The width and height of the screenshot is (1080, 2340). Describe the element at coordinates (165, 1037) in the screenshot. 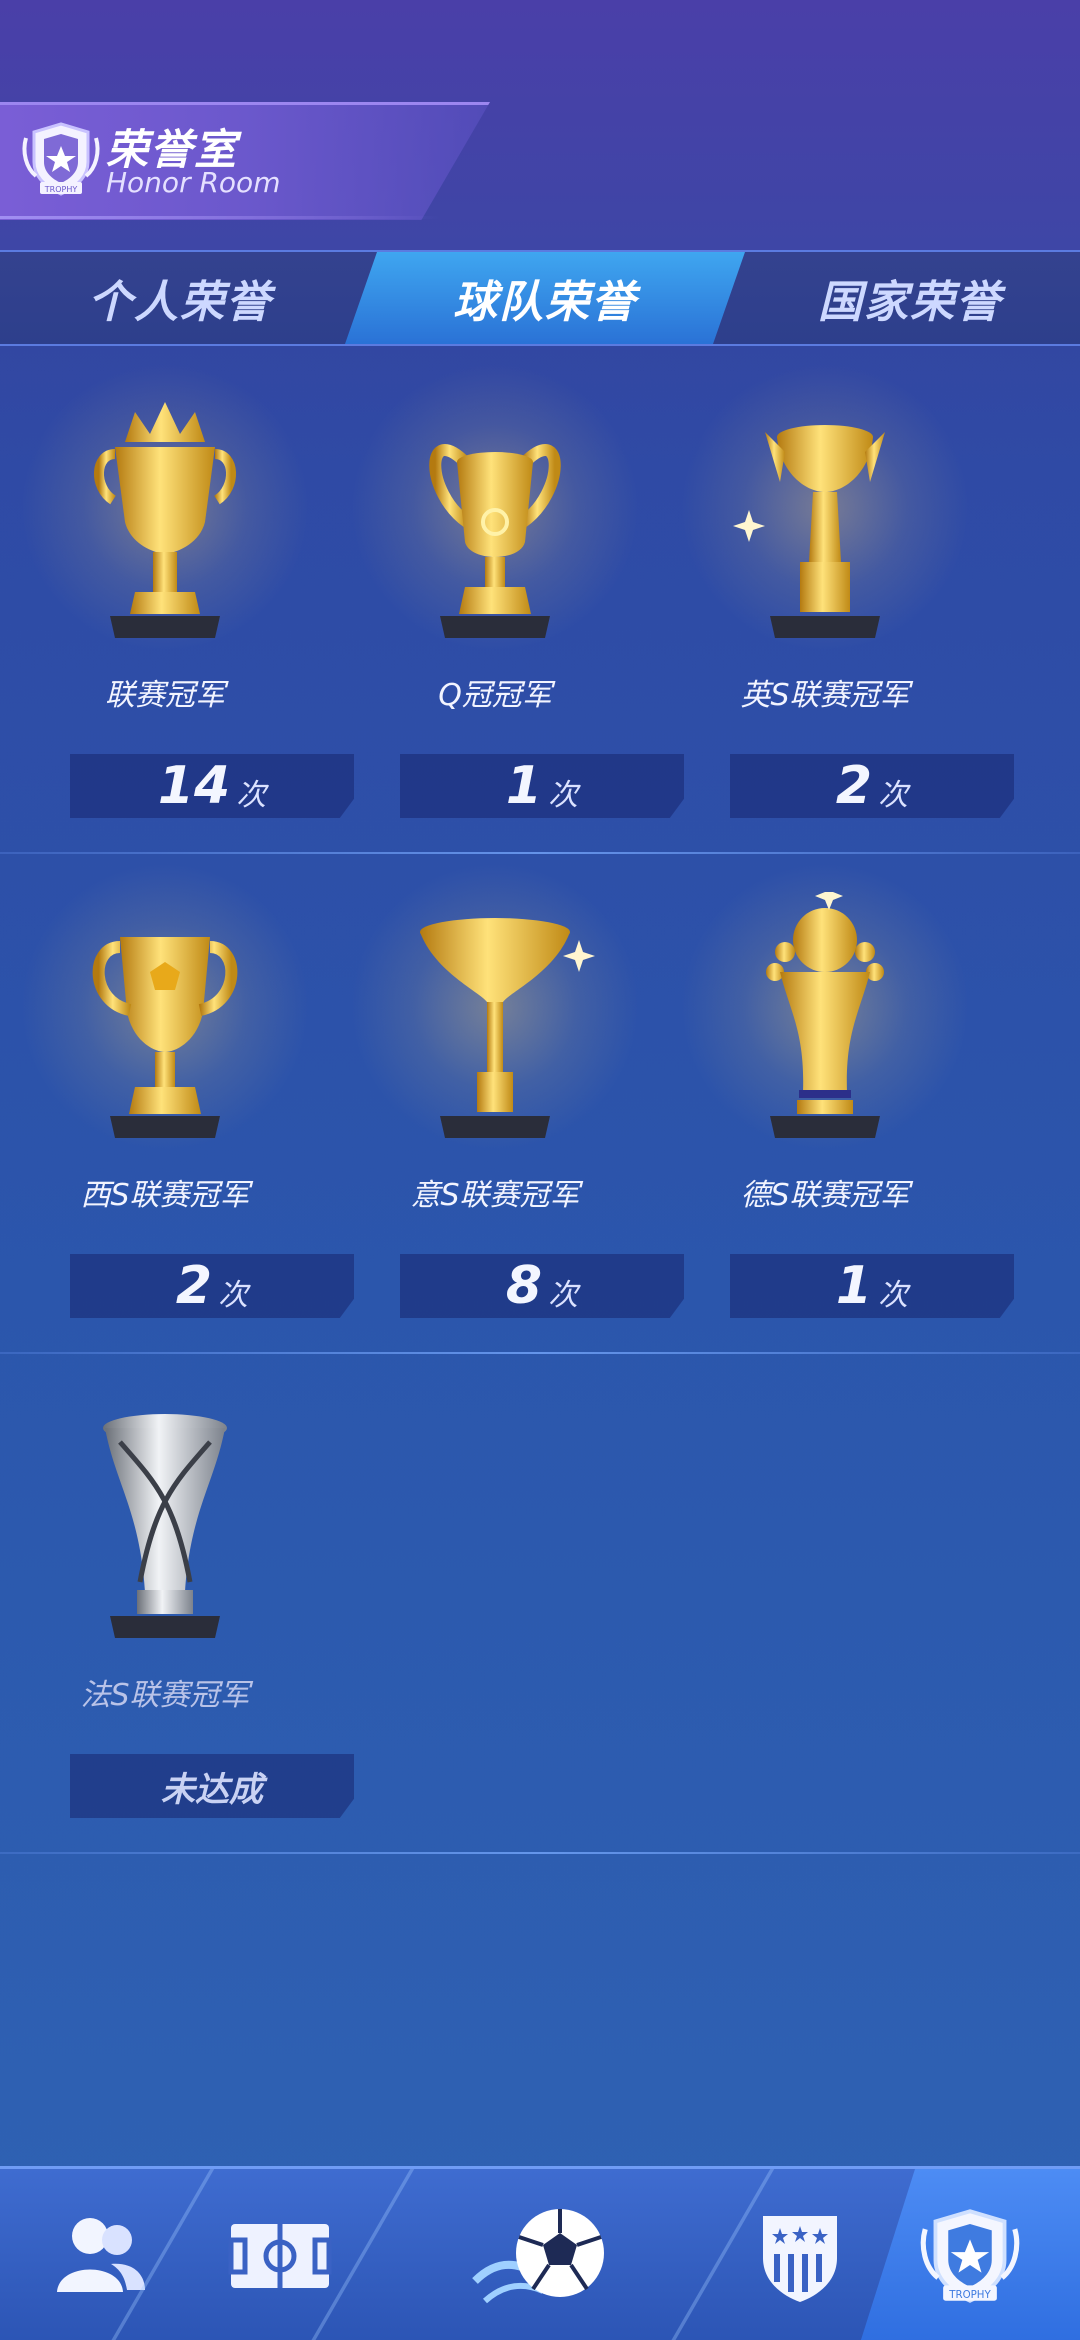

I see `handled-cup-icon` at that location.